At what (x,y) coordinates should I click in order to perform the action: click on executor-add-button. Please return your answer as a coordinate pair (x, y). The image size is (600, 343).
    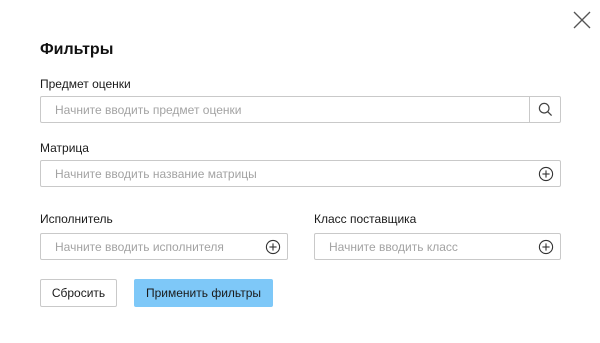
    Looking at the image, I should click on (273, 247).